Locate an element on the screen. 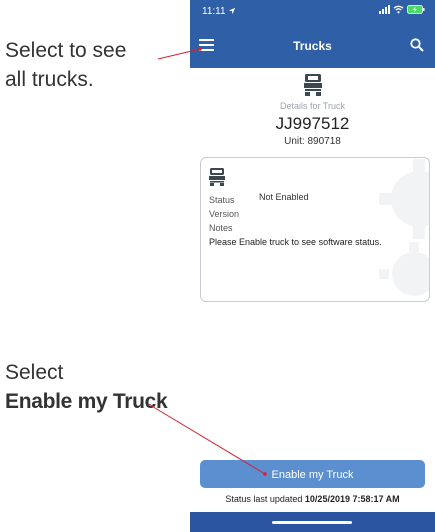 Image resolution: width=435 pixels, height=532 pixels. home-indicator is located at coordinates (312, 522).